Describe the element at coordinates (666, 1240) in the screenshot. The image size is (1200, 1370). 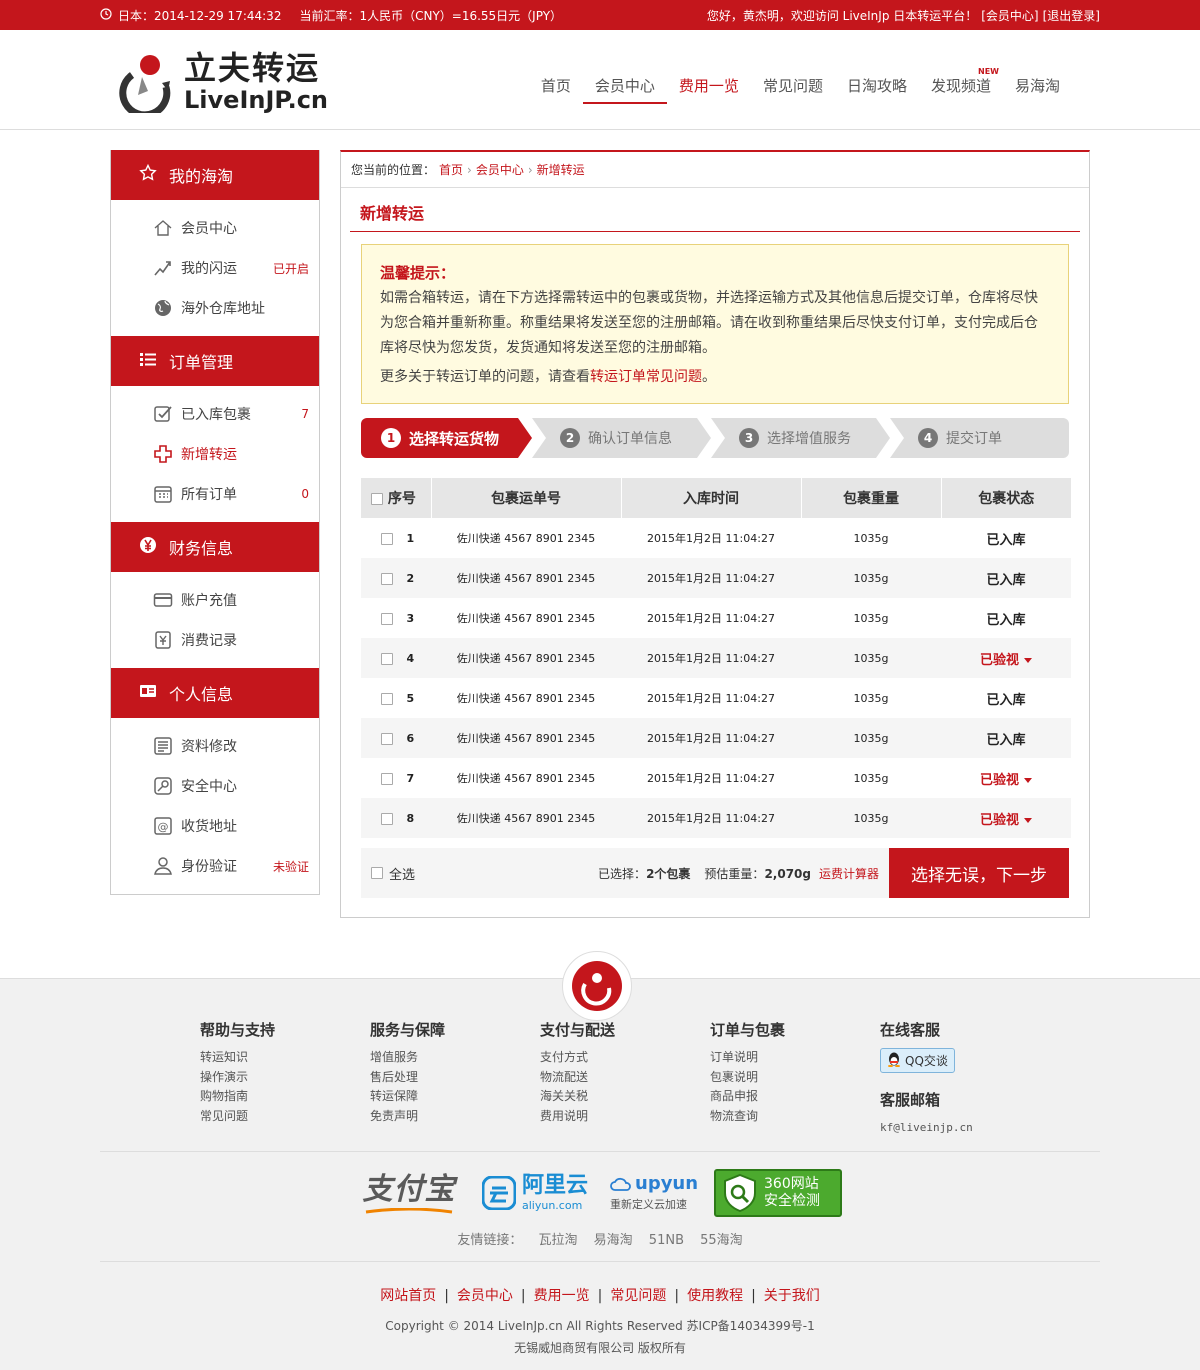
I see `friend-link: 51NB` at that location.